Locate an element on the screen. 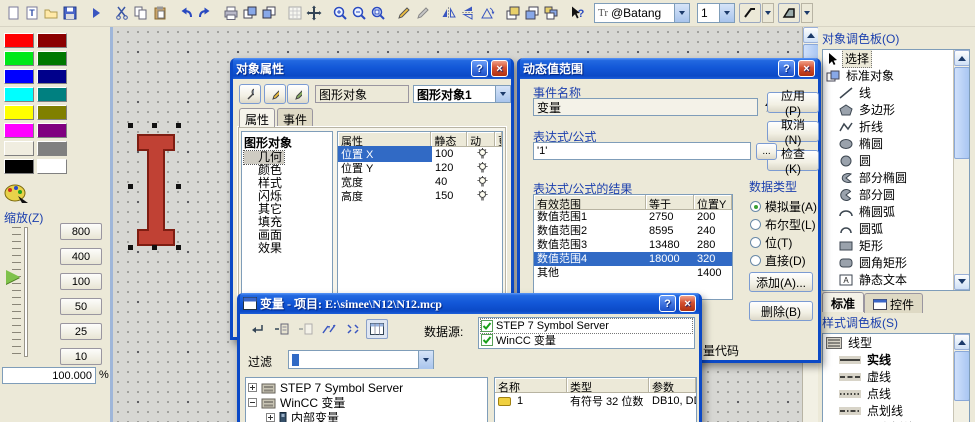 This screenshot has height=422, width=975. tab-controls: 控件 is located at coordinates (894, 303).